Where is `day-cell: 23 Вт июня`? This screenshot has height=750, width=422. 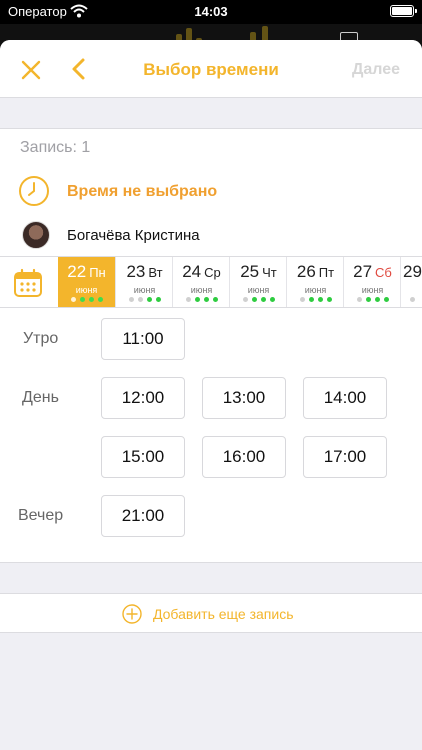 day-cell: 23 Вт июня is located at coordinates (144, 282).